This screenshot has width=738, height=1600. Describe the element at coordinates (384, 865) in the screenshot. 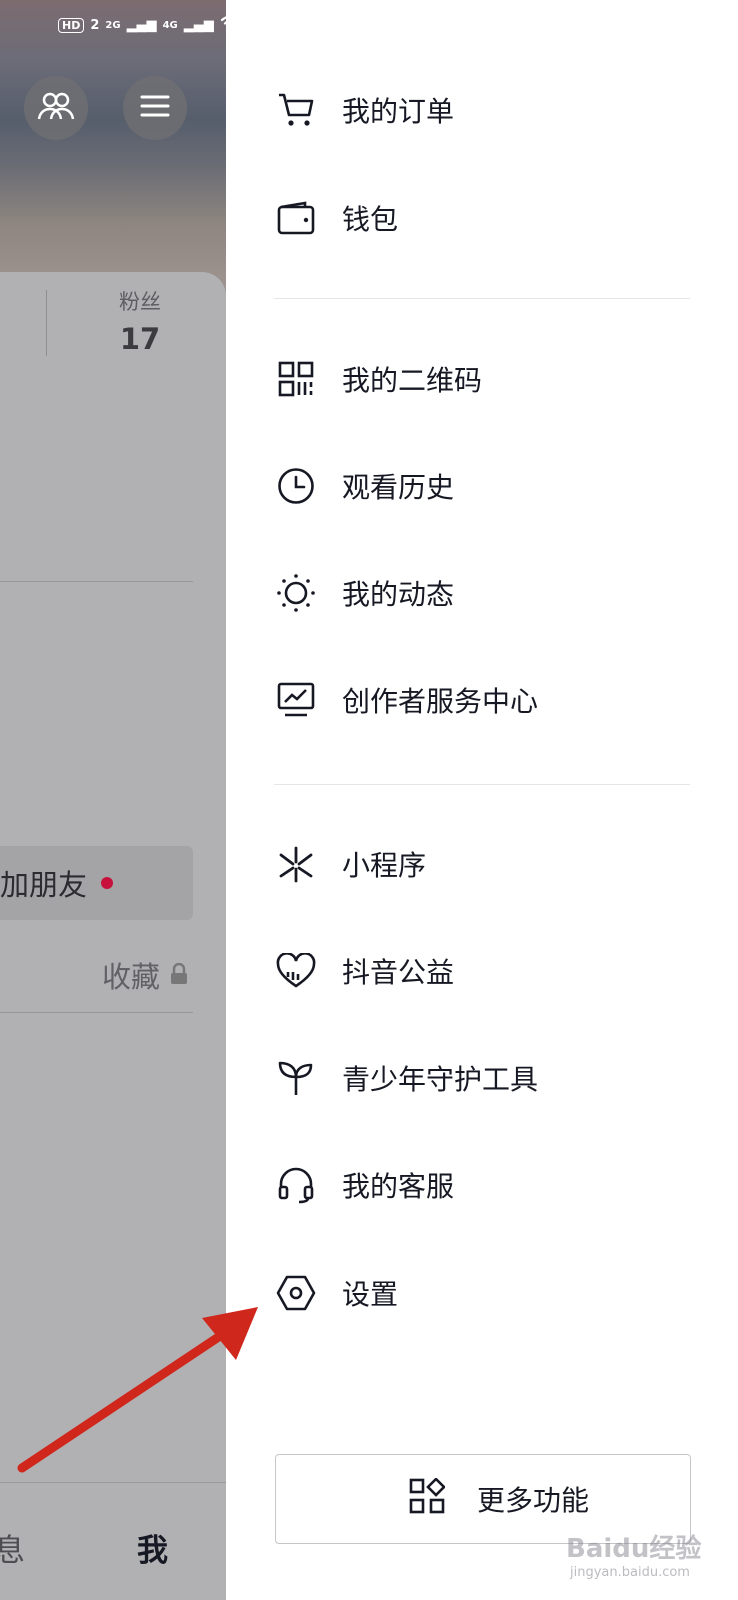

I see `menu-label: 小程序` at that location.